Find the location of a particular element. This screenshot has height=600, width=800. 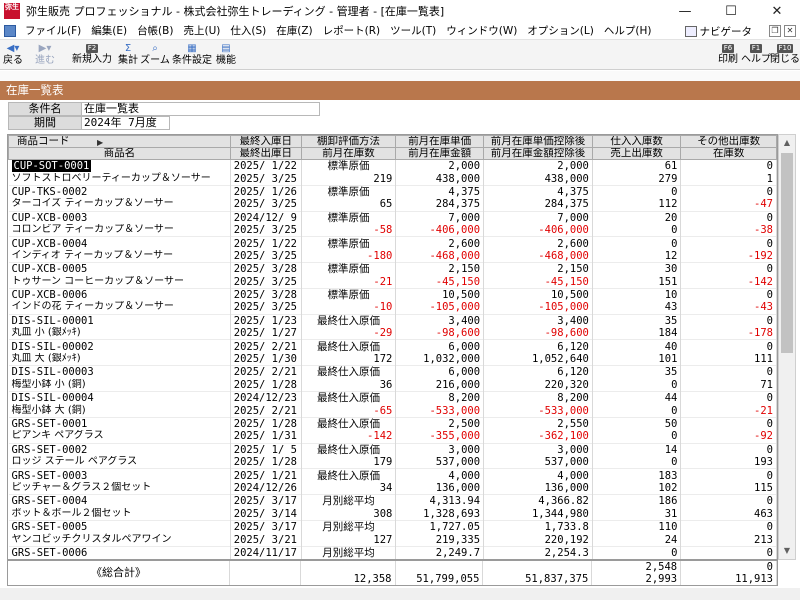

header-prev-amount-after: 前月在庫金額控除後 is located at coordinates (538, 153).